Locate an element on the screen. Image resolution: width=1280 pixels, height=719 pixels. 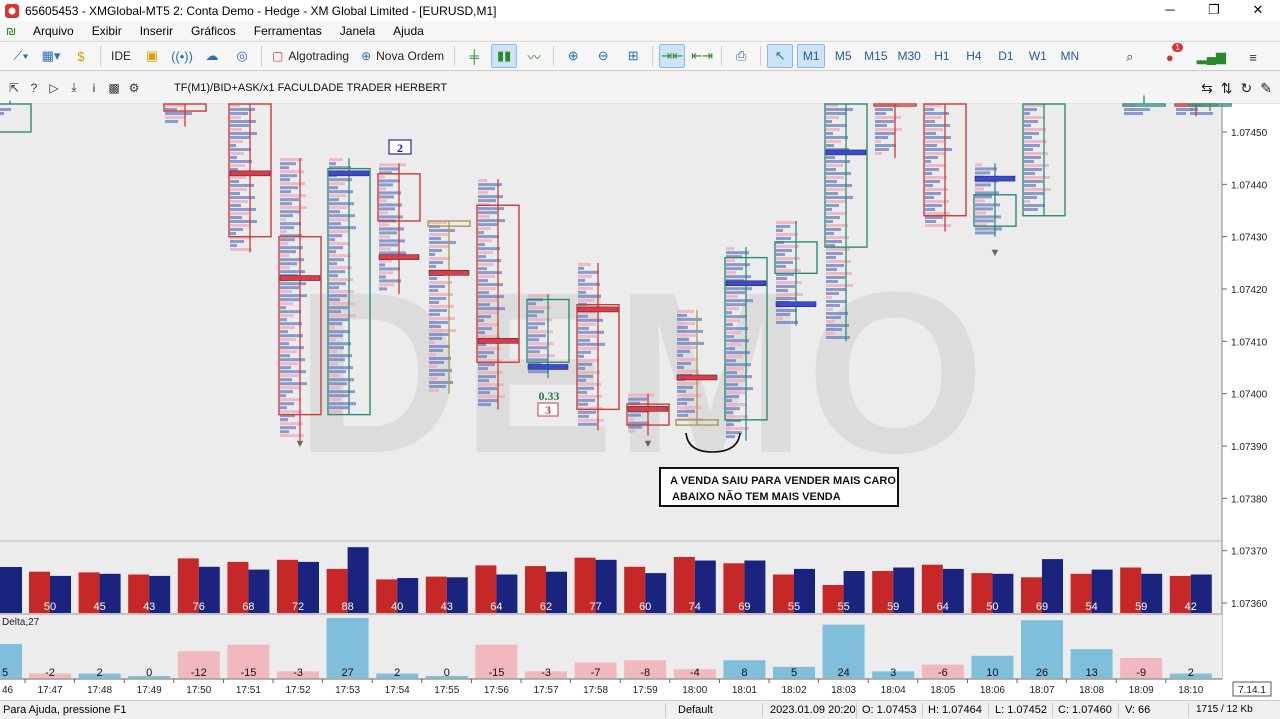
profiles-icon: ▦▾ is located at coordinates (51, 56).